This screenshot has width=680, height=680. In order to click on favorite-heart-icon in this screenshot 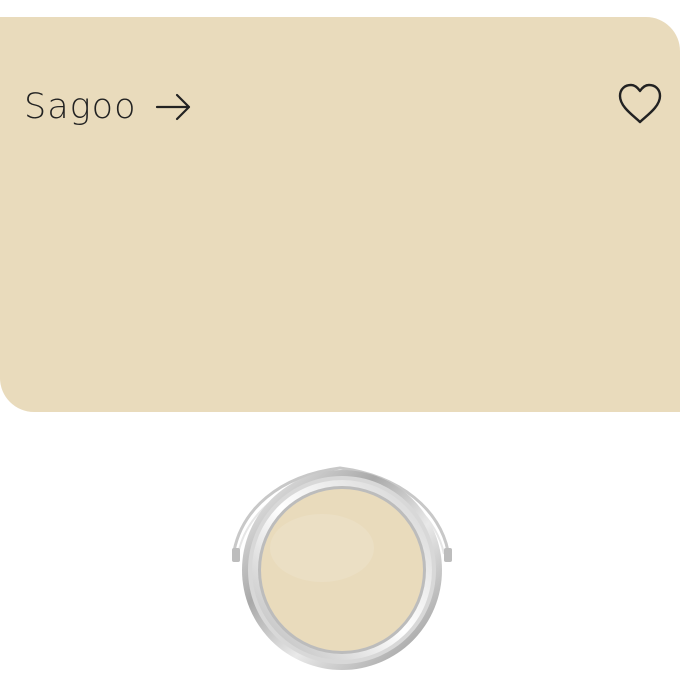, I will do `click(640, 104)`.